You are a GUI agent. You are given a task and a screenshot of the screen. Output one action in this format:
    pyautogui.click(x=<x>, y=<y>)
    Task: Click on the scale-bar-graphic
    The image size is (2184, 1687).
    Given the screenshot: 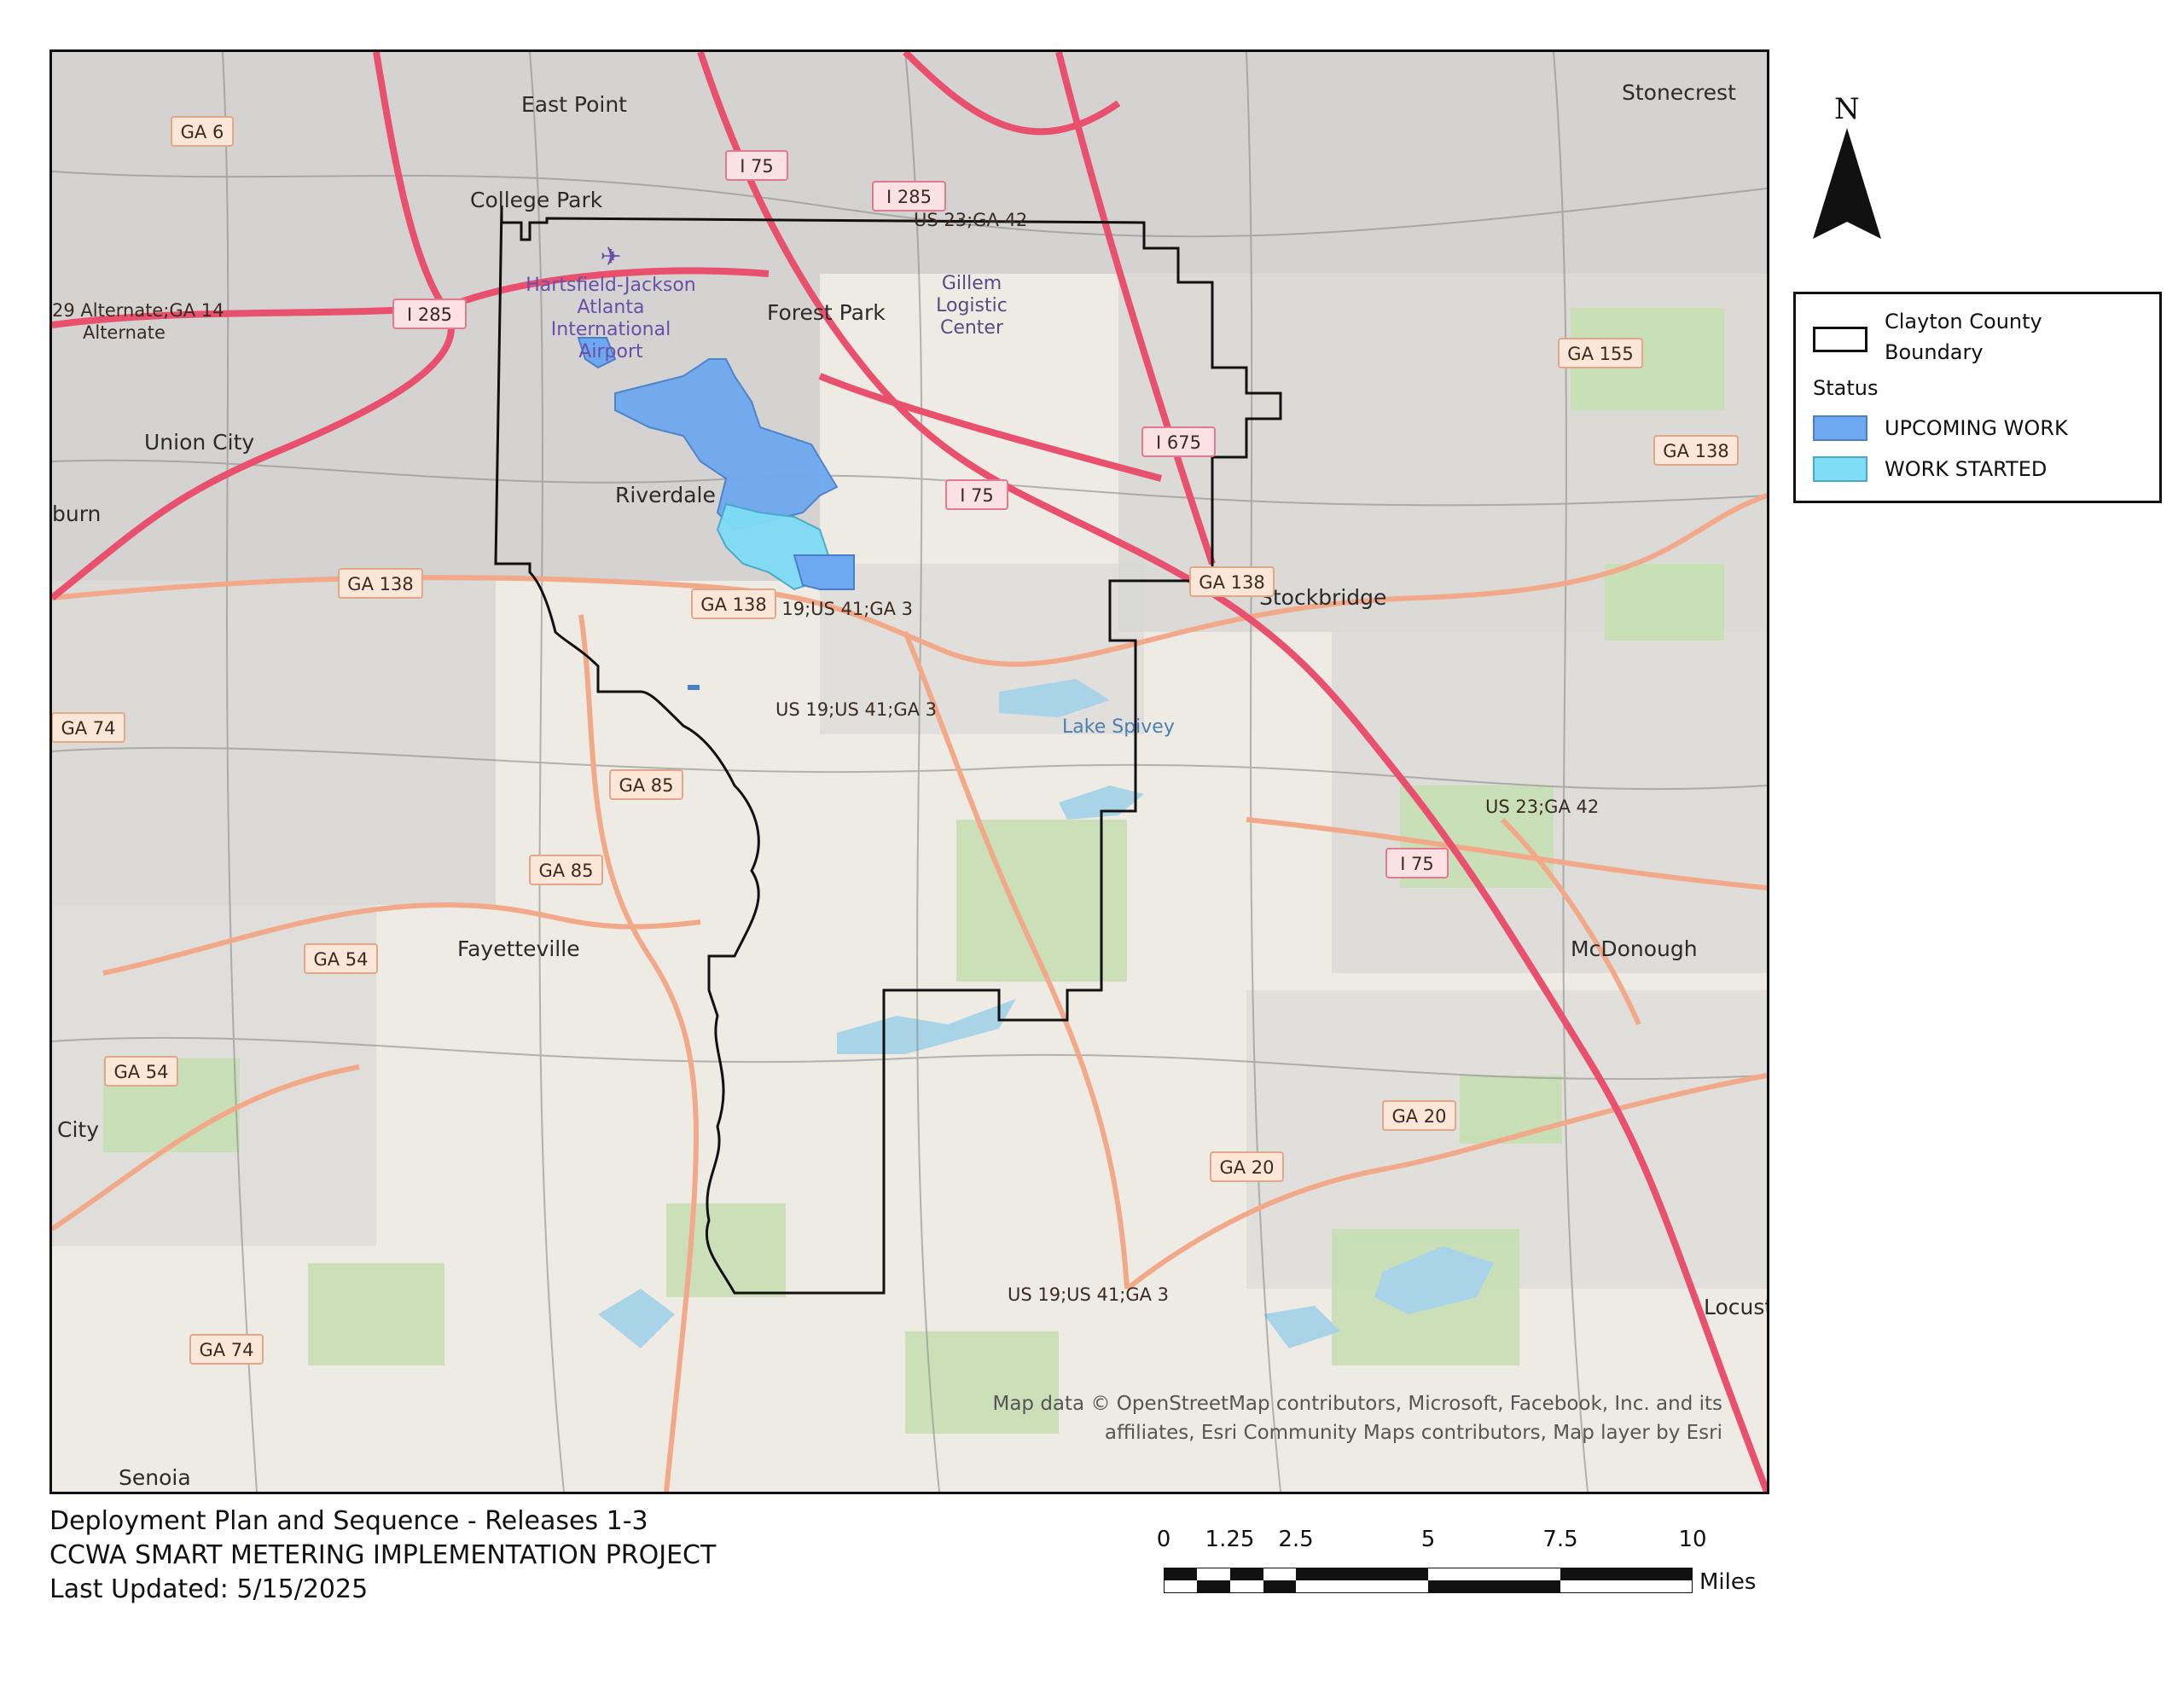 What is the action you would take?
    pyautogui.click(x=1428, y=1581)
    